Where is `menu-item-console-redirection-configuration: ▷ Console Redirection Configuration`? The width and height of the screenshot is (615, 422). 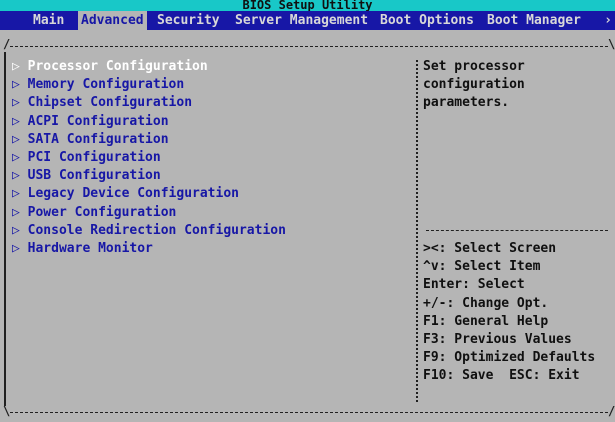 menu-item-console-redirection-configuration: ▷ Console Redirection Configuration is located at coordinates (149, 231).